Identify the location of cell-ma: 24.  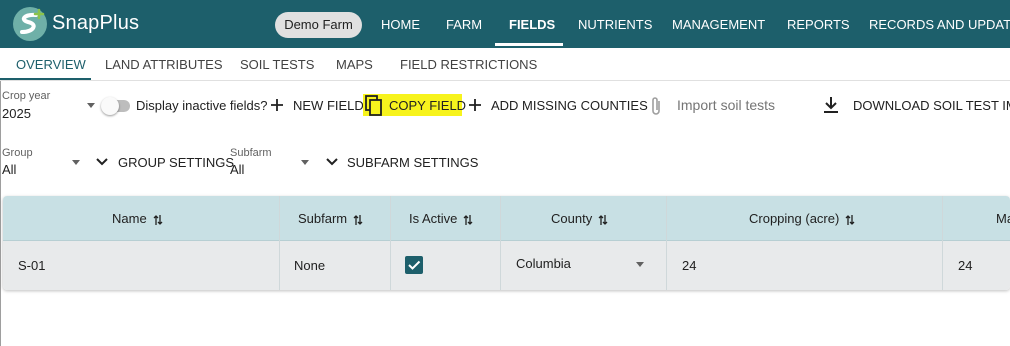
(965, 265).